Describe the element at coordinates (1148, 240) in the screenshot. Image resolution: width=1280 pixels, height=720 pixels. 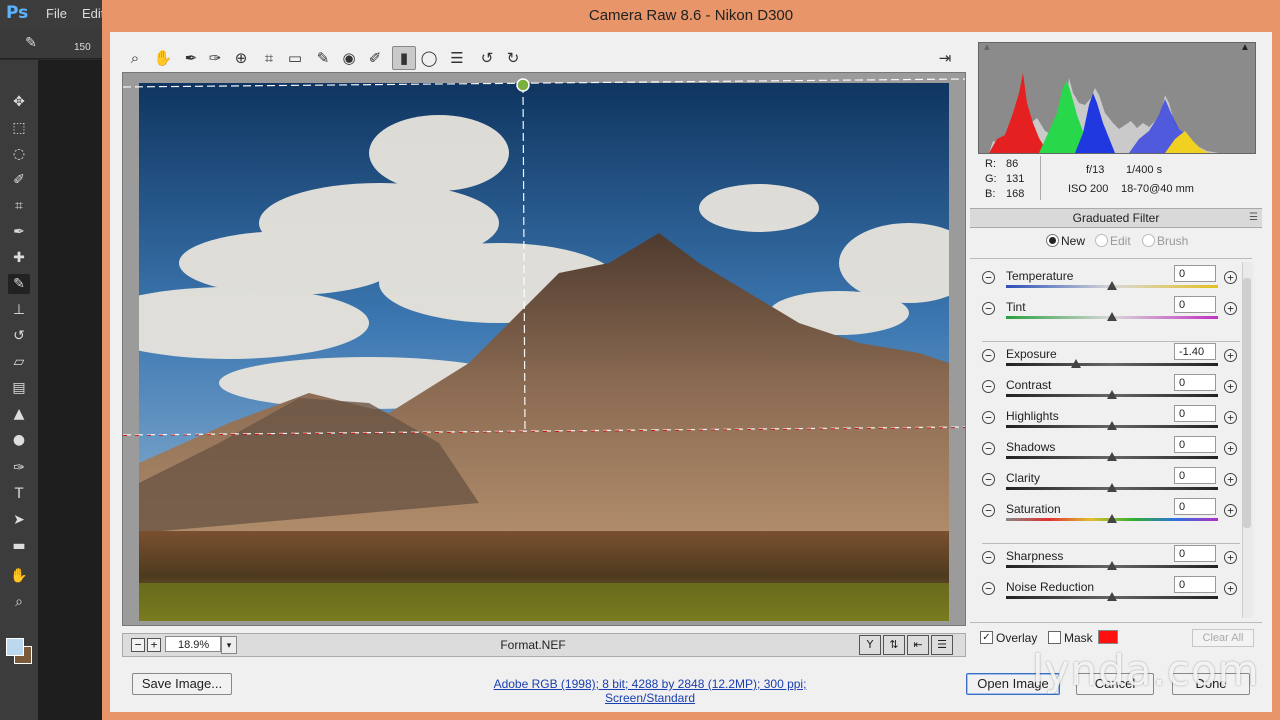
I see `mode-brush-radio` at that location.